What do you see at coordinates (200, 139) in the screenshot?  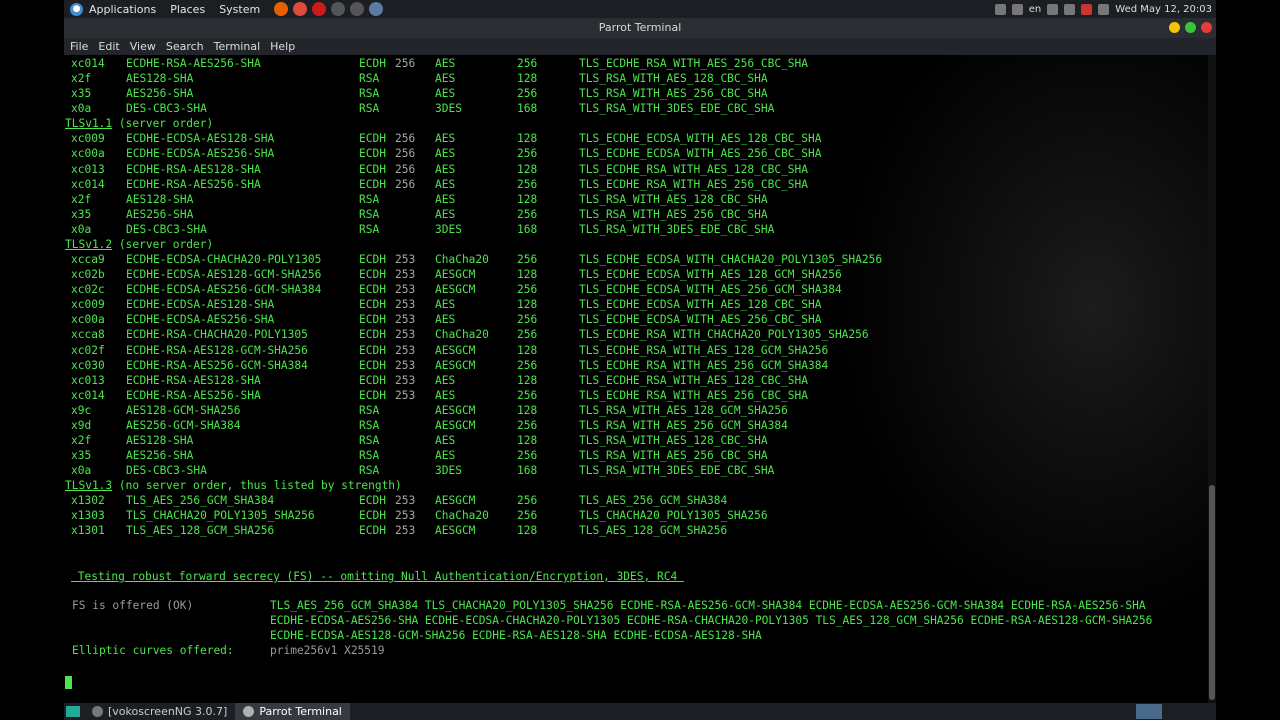 I see `cipher-openssl-name: ECDHE-ECDSA-AES128-SHA` at bounding box center [200, 139].